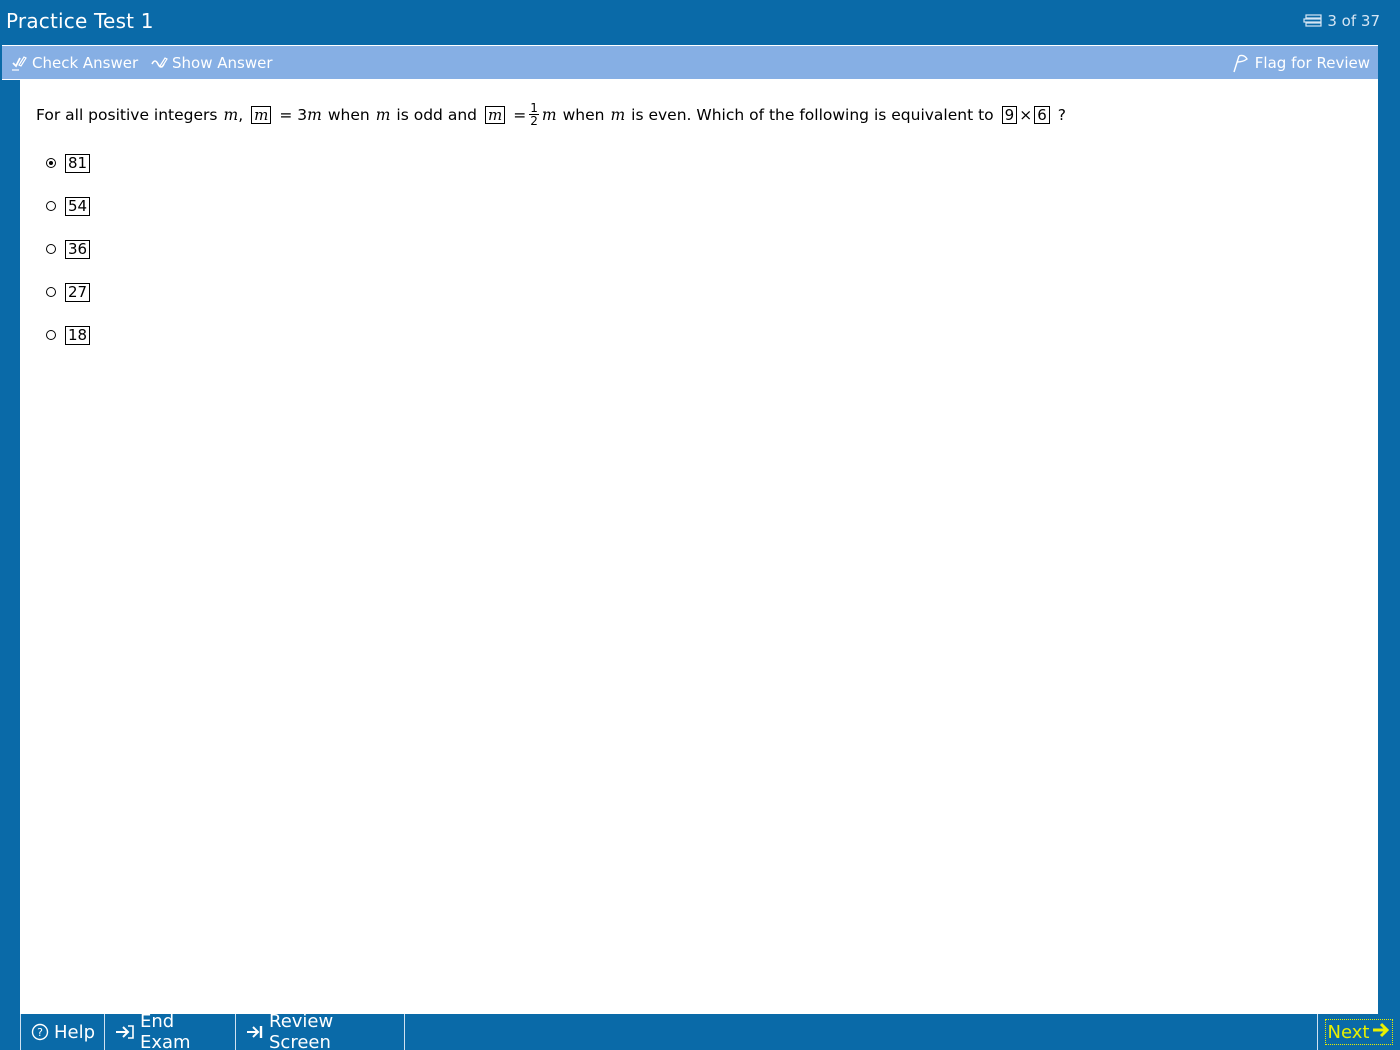 The image size is (1400, 1050). I want to click on help-icon: ?, so click(40, 1032).